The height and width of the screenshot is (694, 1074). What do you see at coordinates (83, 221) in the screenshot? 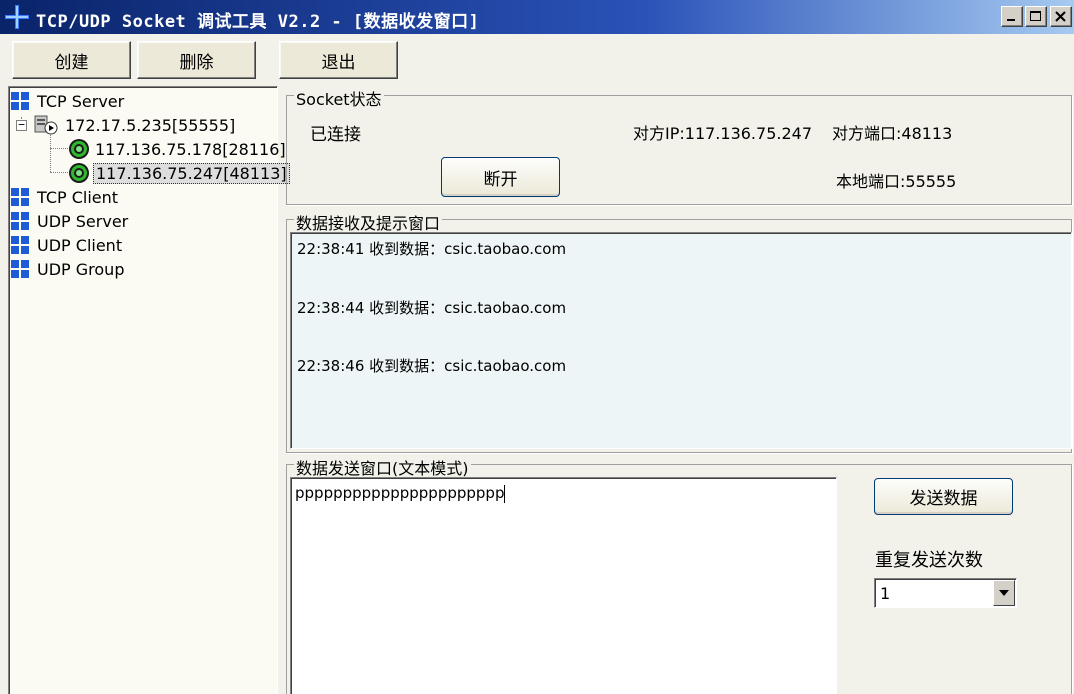
I see `tree-item-label: UDP Server` at bounding box center [83, 221].